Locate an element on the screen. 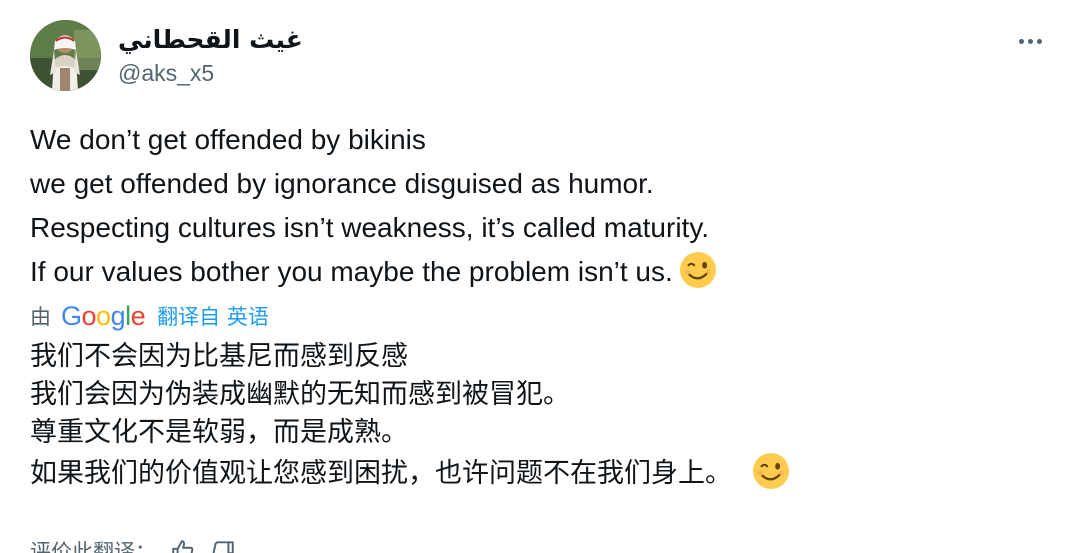 The width and height of the screenshot is (1080, 553). display-name: غيث القحطاني is located at coordinates (210, 40).